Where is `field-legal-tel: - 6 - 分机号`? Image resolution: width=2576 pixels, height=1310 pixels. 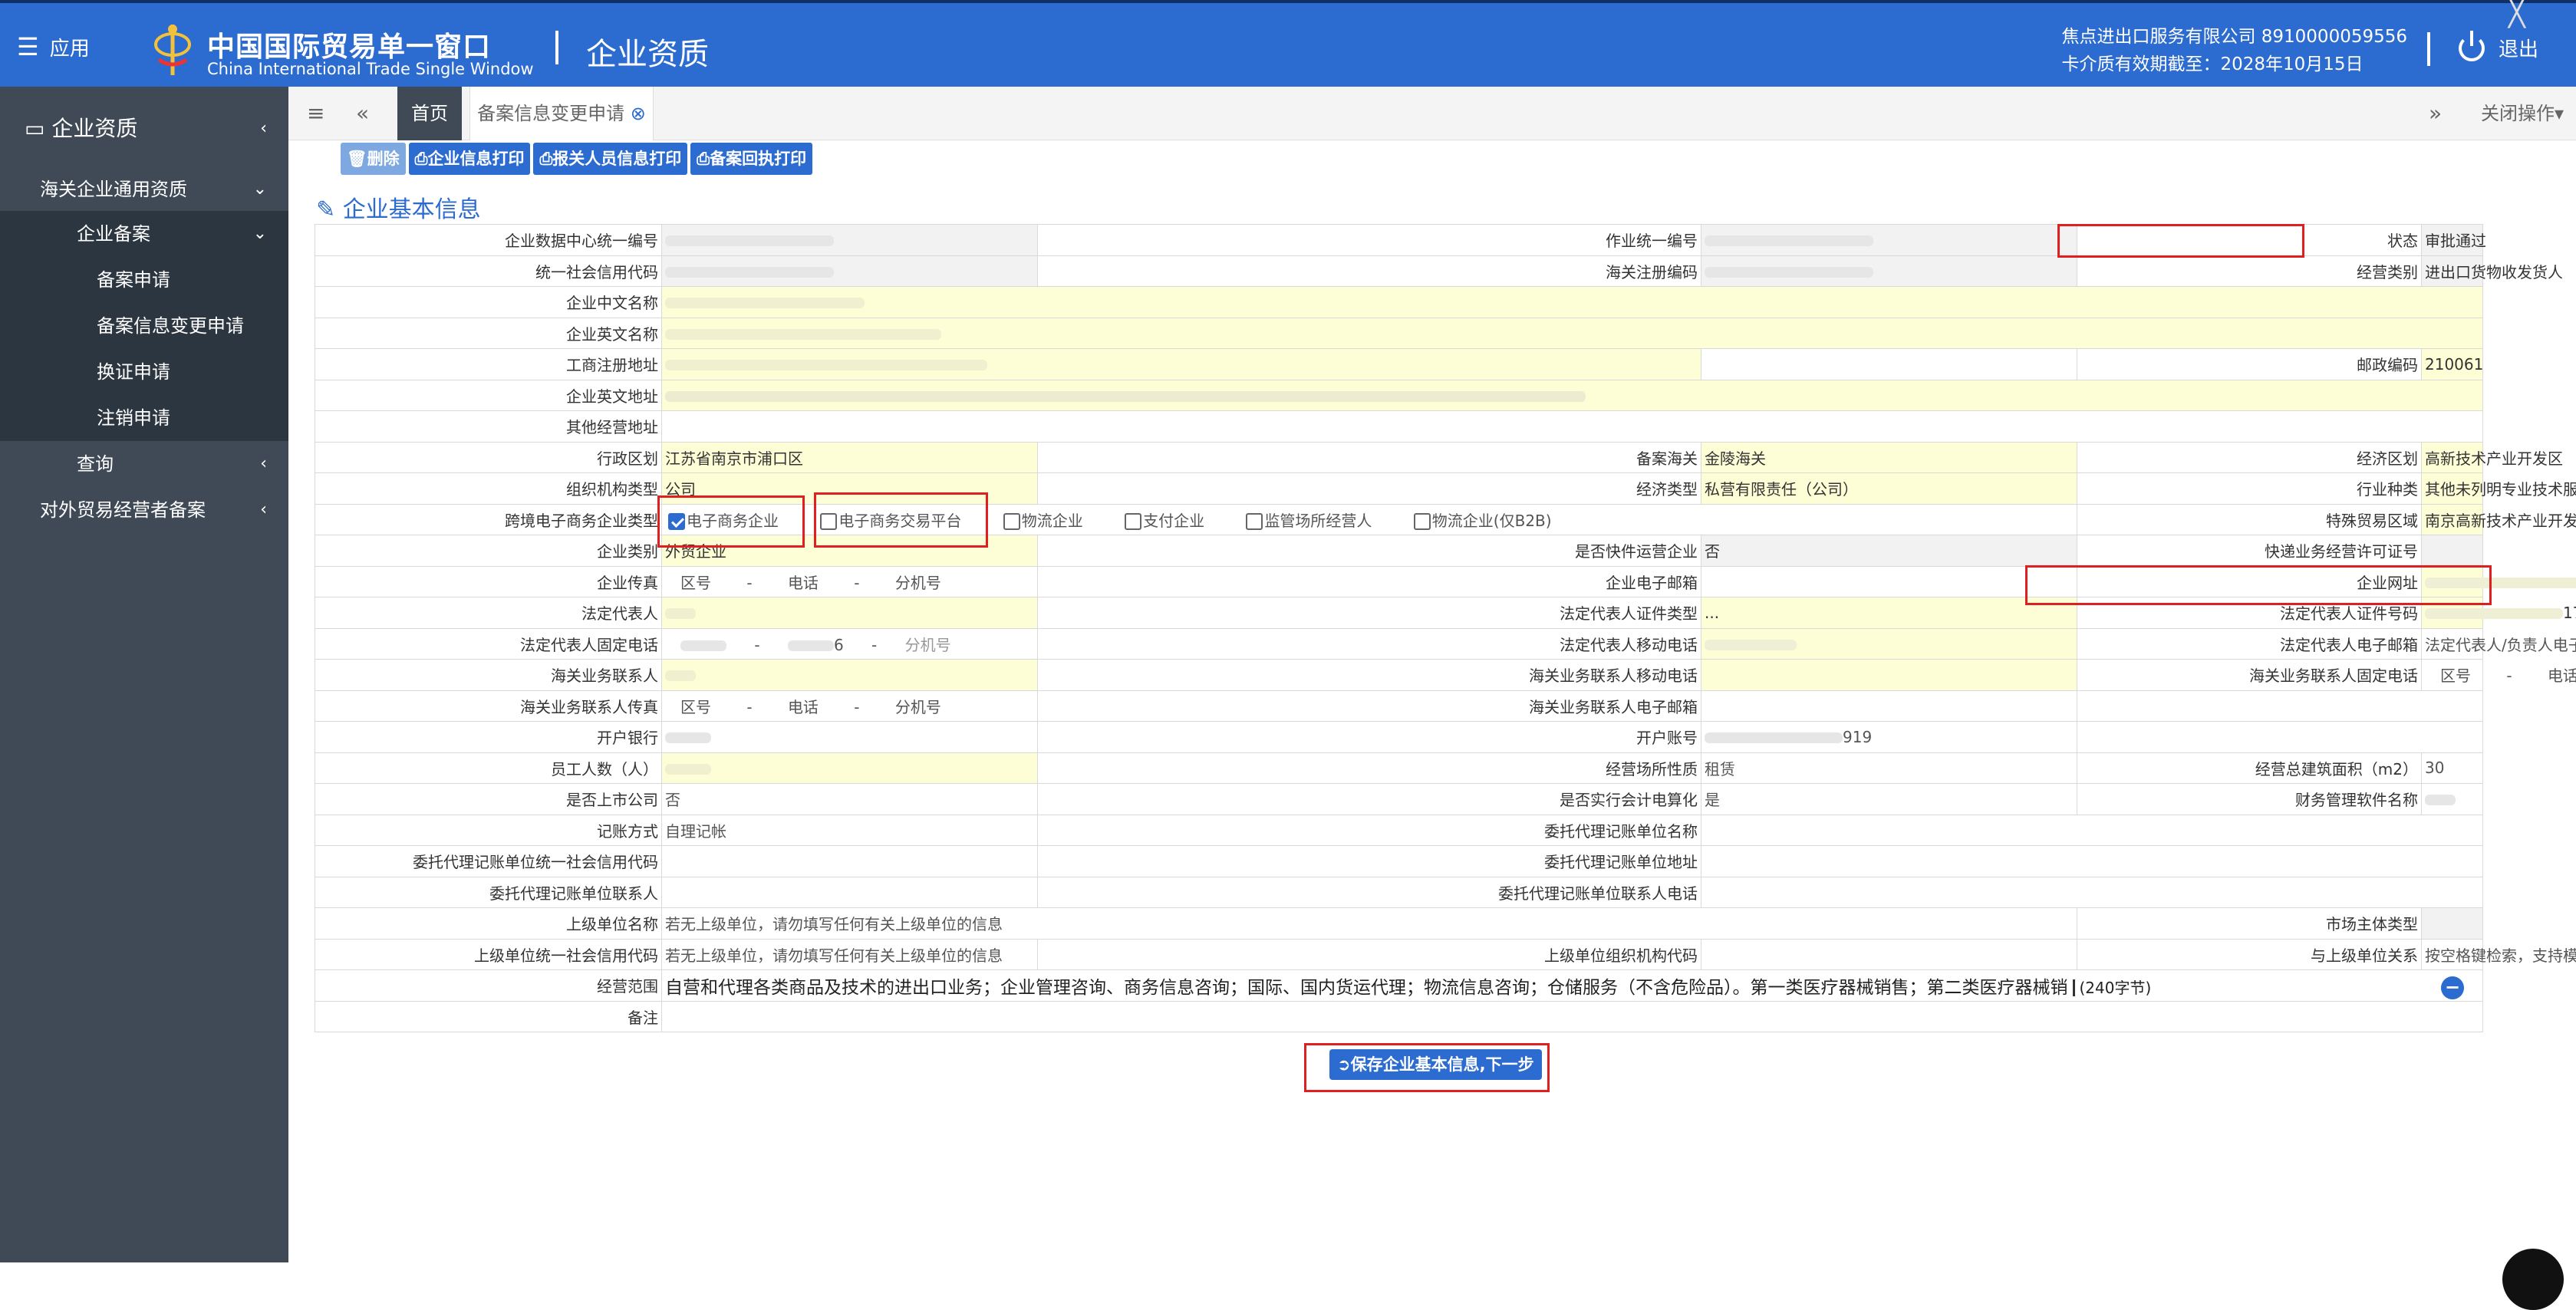 field-legal-tel: - 6 - 分机号 is located at coordinates (849, 643).